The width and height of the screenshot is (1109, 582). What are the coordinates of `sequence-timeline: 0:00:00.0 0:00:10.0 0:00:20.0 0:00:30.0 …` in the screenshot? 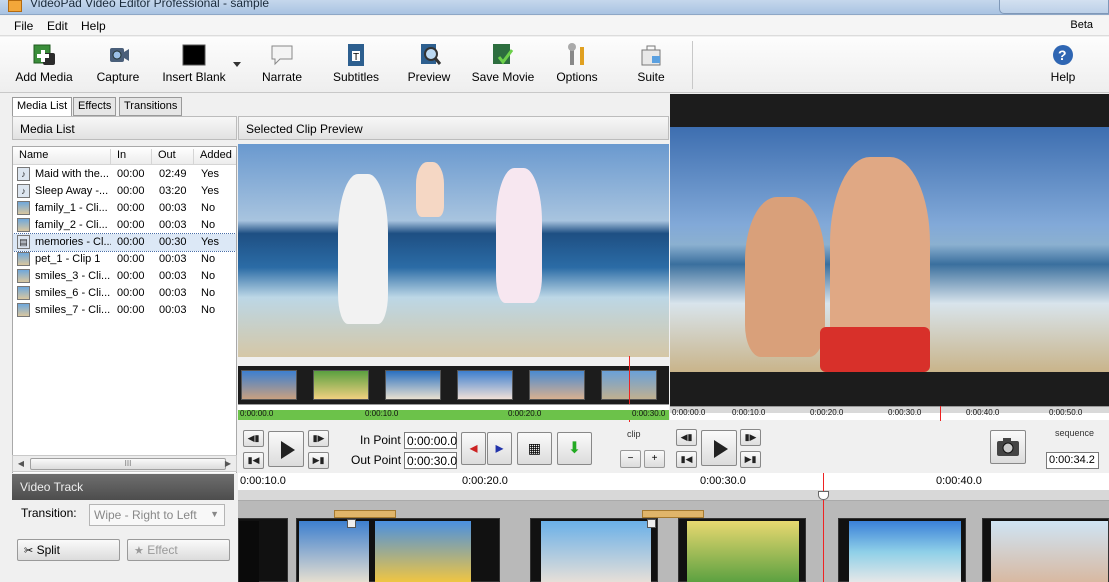 It's located at (889, 413).